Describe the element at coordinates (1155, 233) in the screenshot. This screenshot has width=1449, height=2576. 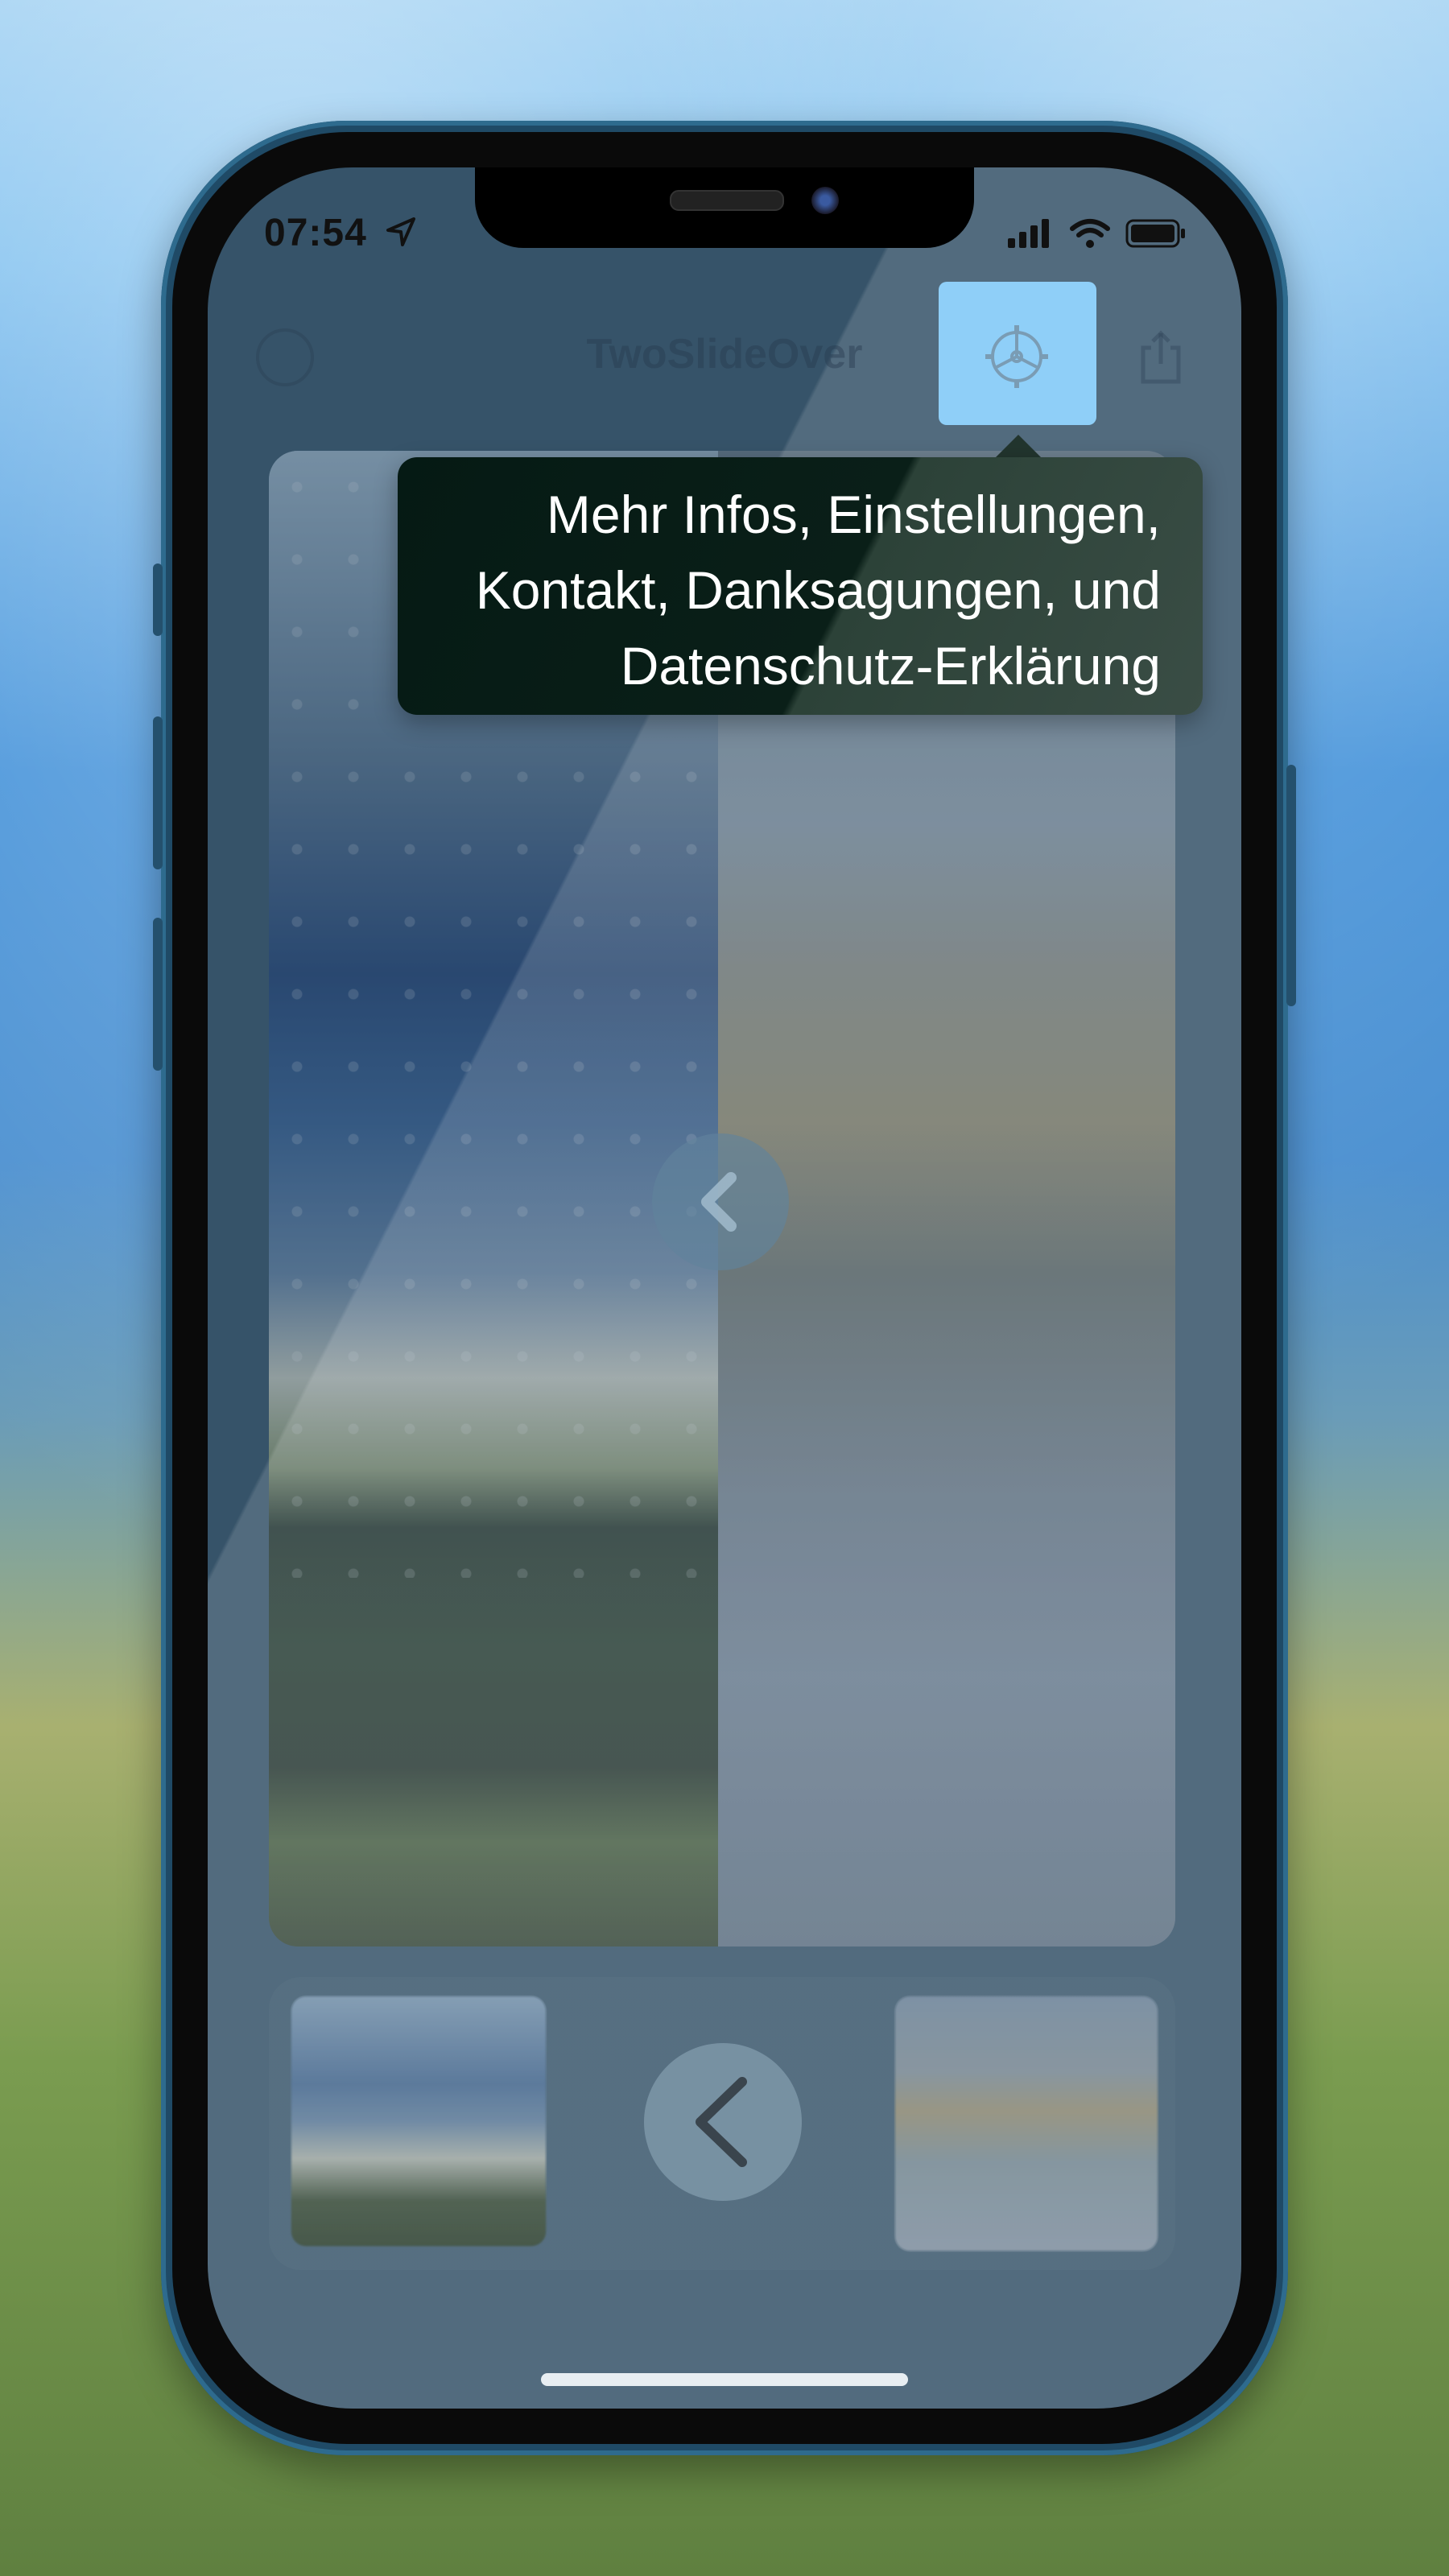
I see `battery-icon` at that location.